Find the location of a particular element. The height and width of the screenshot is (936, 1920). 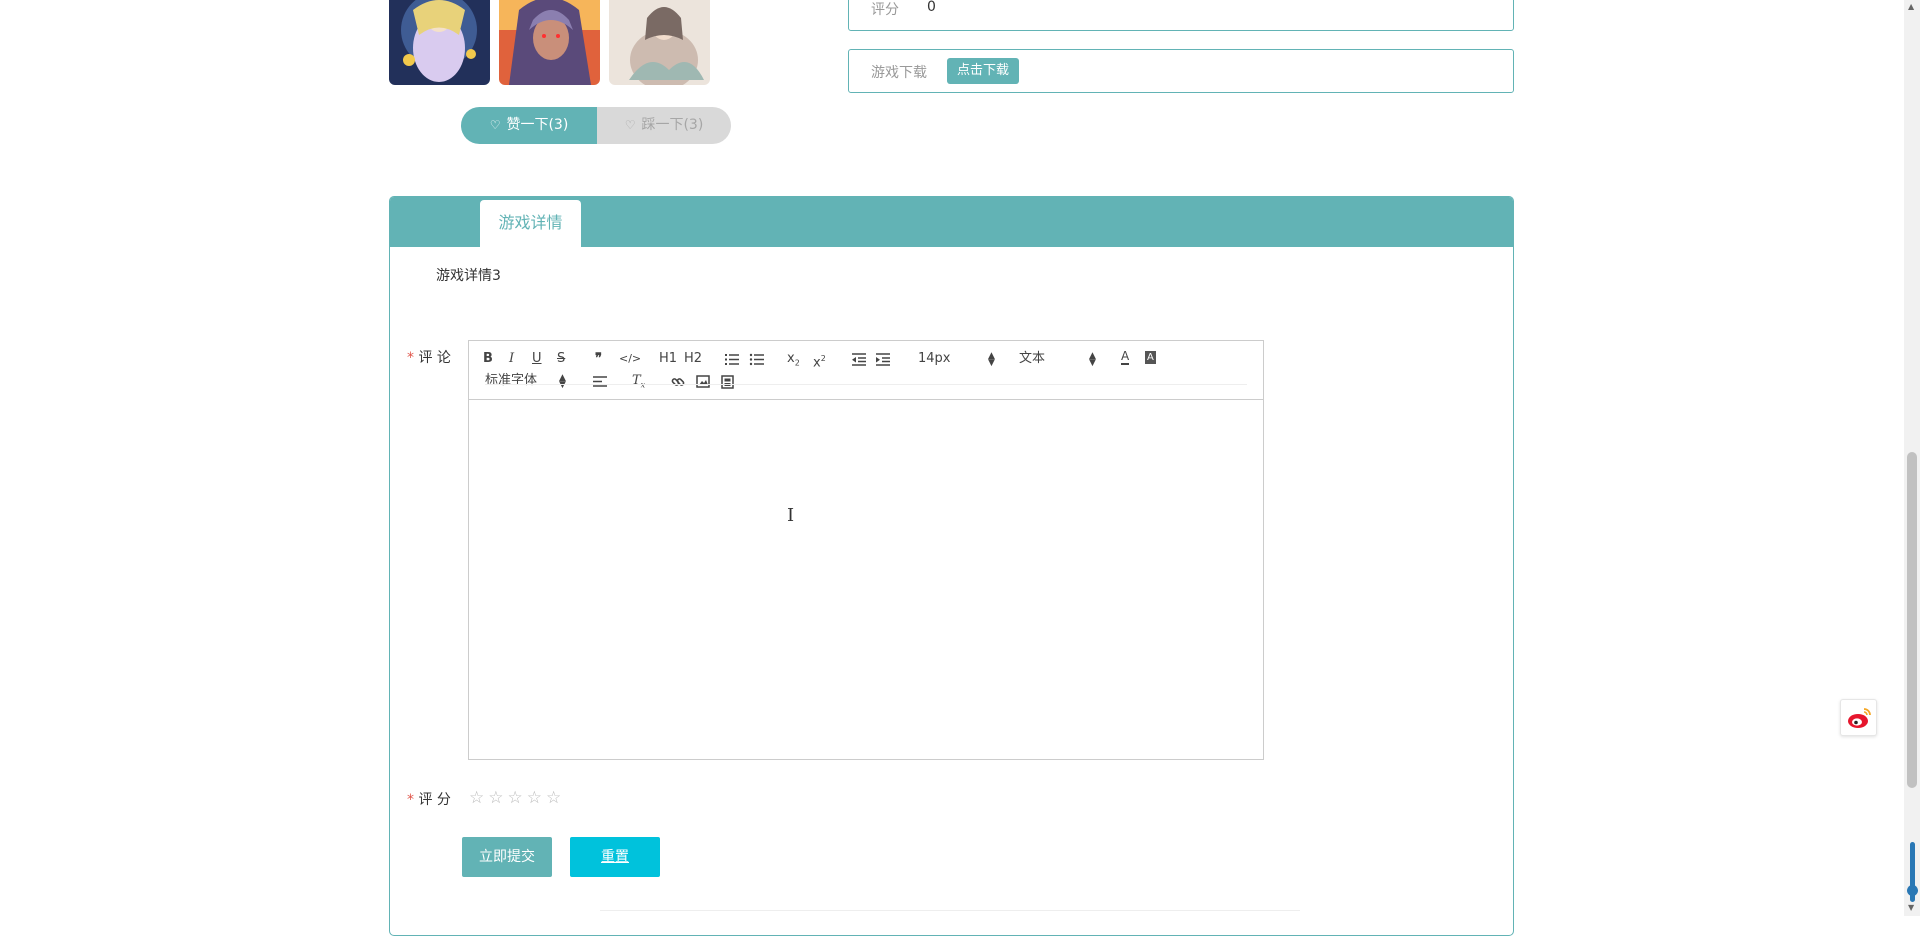

italic-icon: I is located at coordinates (511, 359).